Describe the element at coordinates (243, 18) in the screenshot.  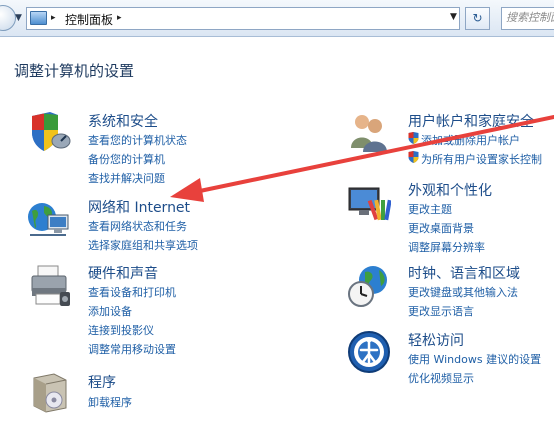
I see `address-field: ▸ 控制面板 ▸` at that location.